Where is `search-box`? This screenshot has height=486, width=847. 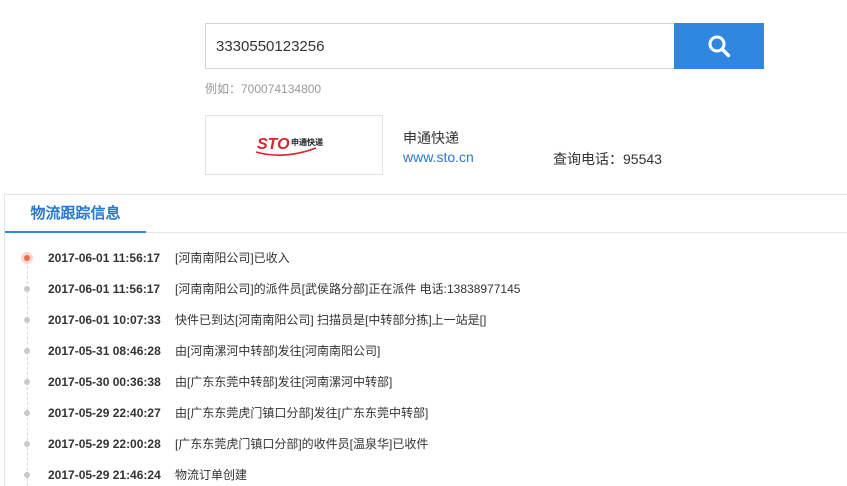 search-box is located at coordinates (439, 46).